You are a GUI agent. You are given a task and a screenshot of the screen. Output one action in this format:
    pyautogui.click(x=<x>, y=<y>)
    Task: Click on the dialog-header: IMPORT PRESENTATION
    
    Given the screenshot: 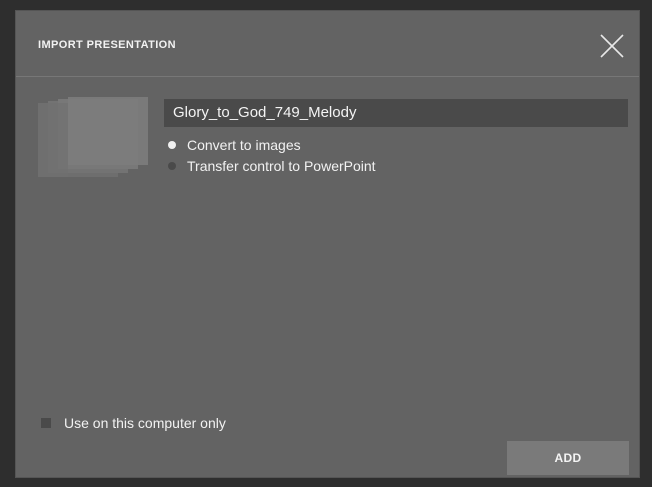 What is the action you would take?
    pyautogui.click(x=327, y=44)
    